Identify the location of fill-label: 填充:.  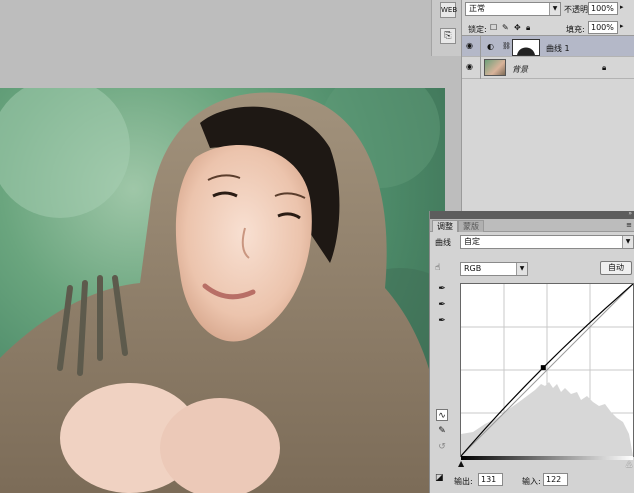
(575, 29).